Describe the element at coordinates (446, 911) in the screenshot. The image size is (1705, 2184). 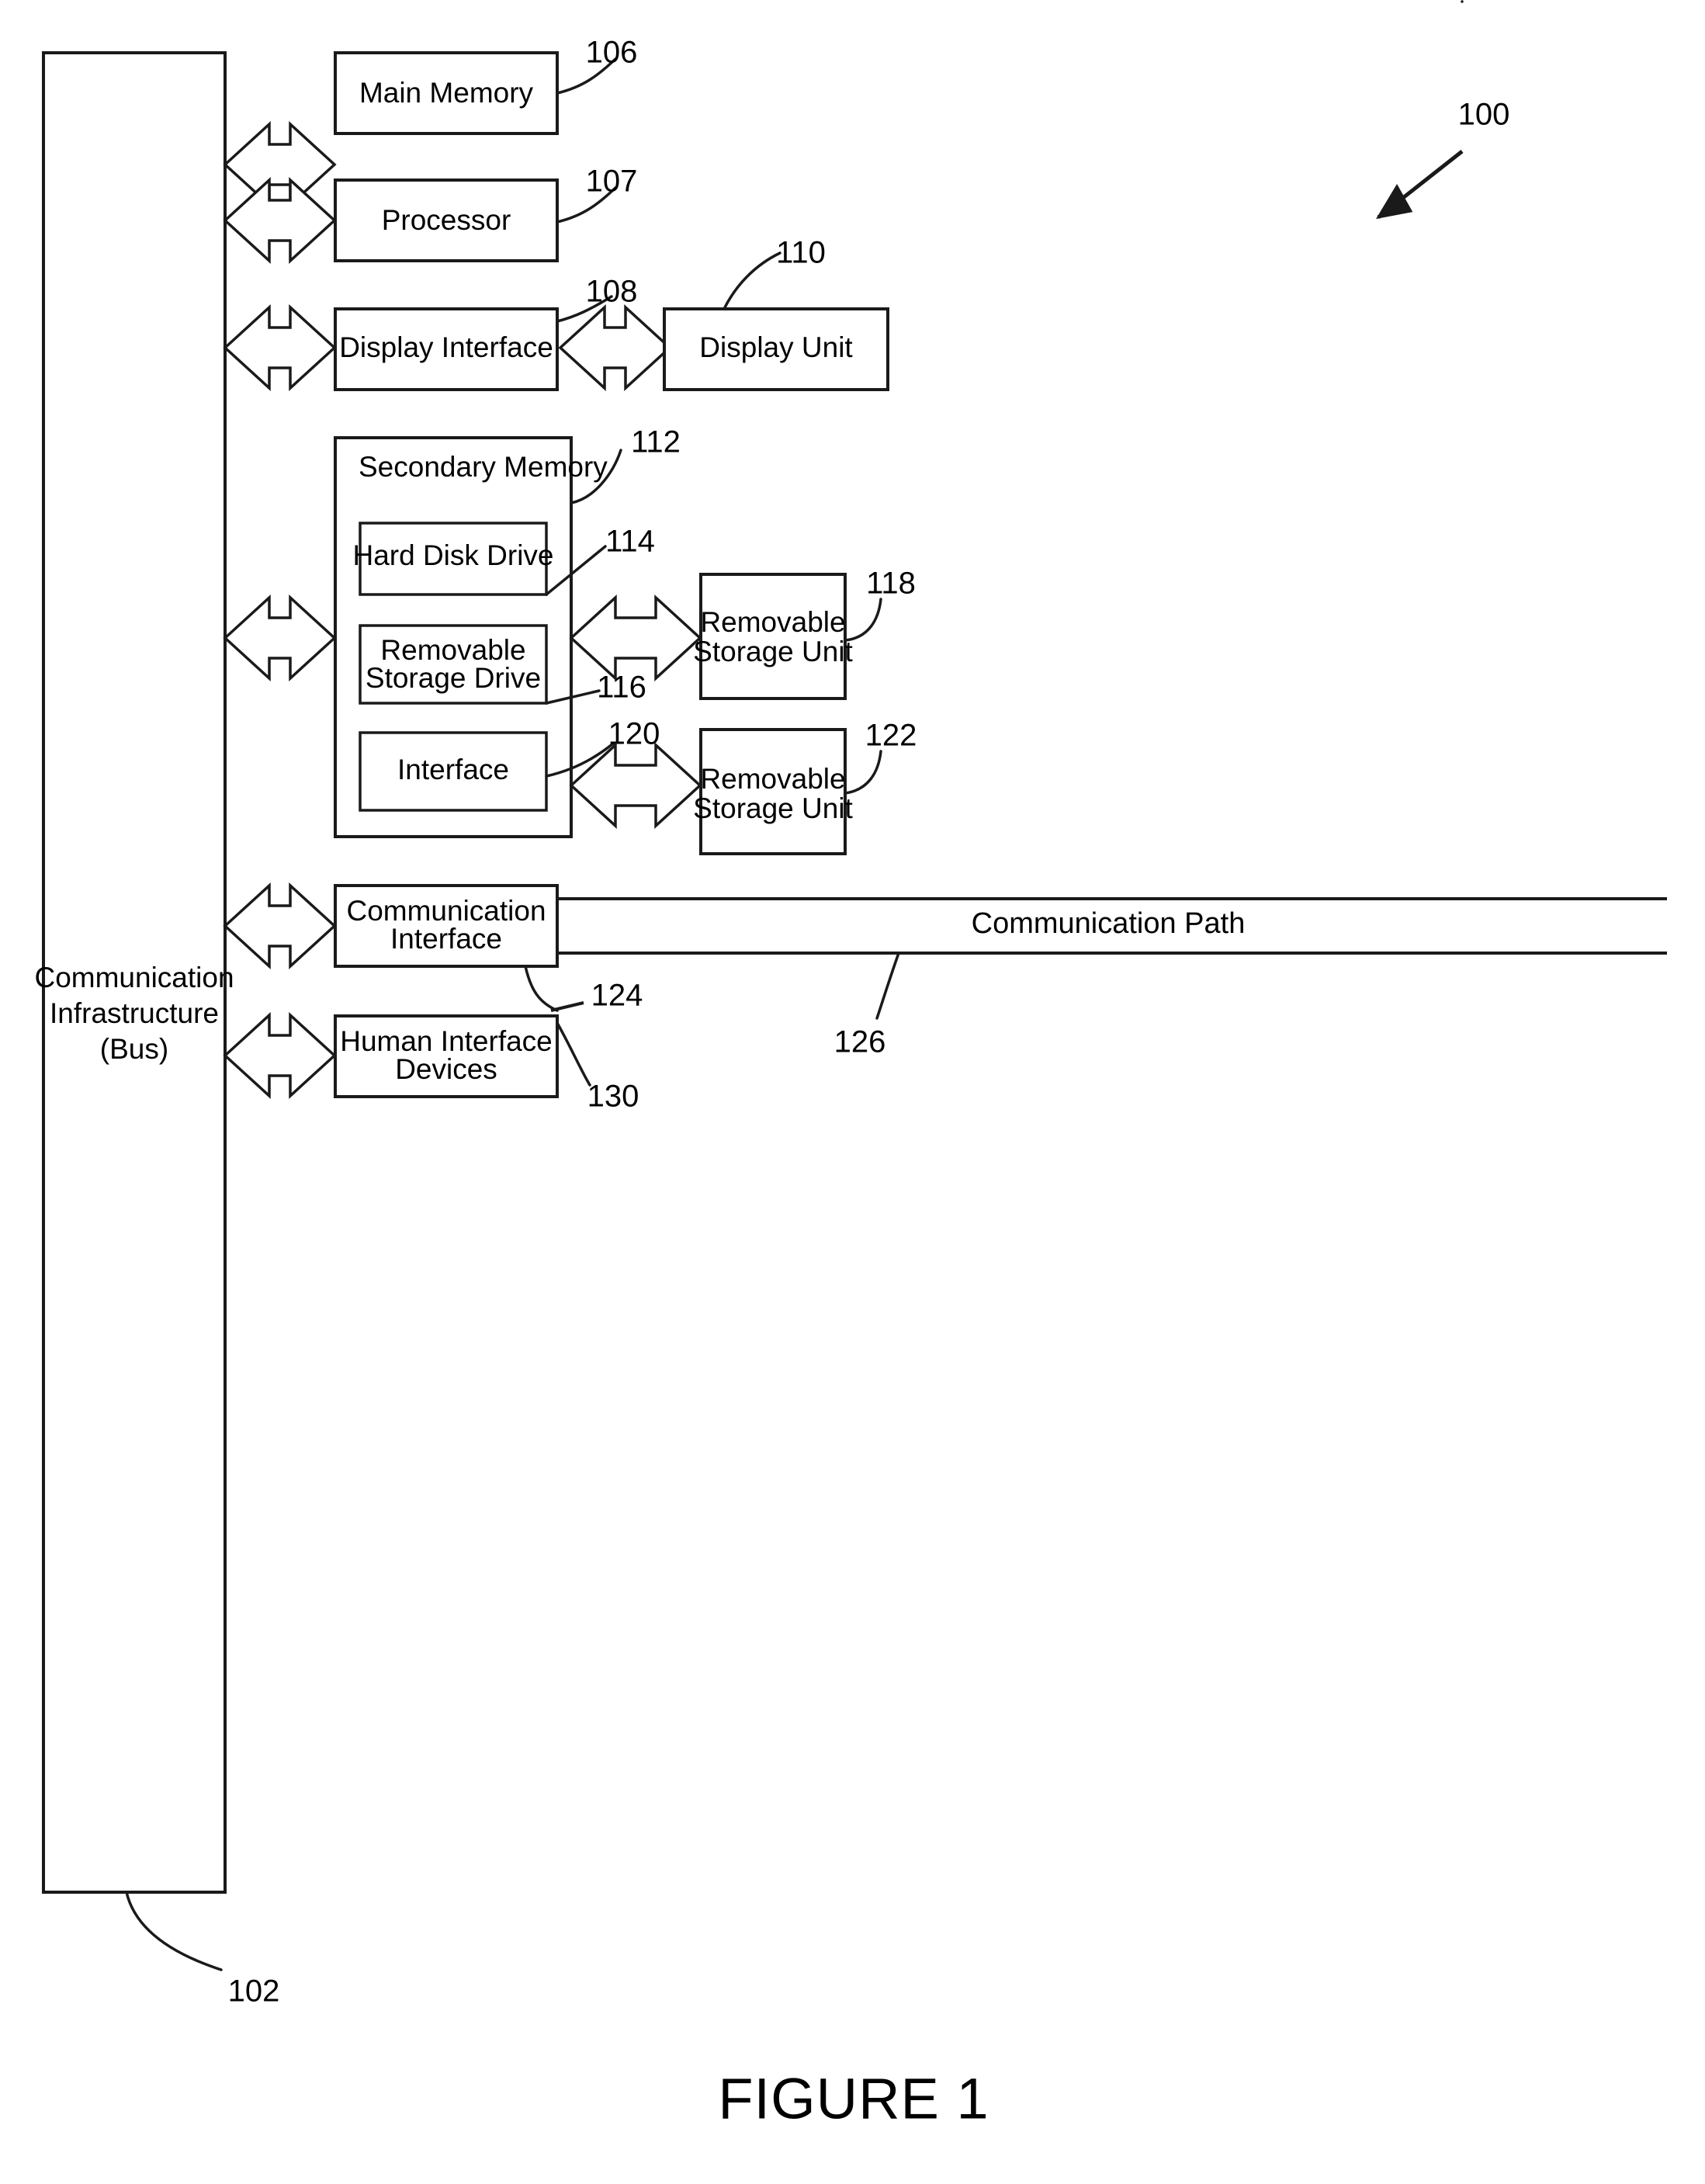
I see `communication-interface-label-line1: Communication` at that location.